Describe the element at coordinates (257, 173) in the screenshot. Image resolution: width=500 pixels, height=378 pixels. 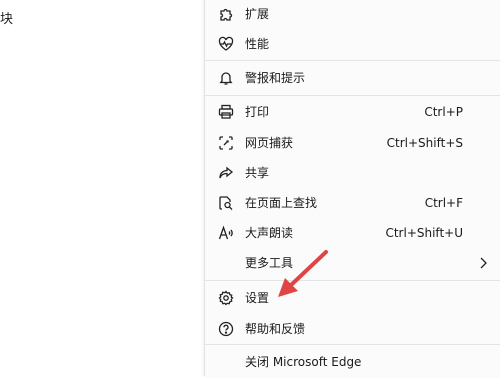
I see `menu-item-label: 共享` at that location.